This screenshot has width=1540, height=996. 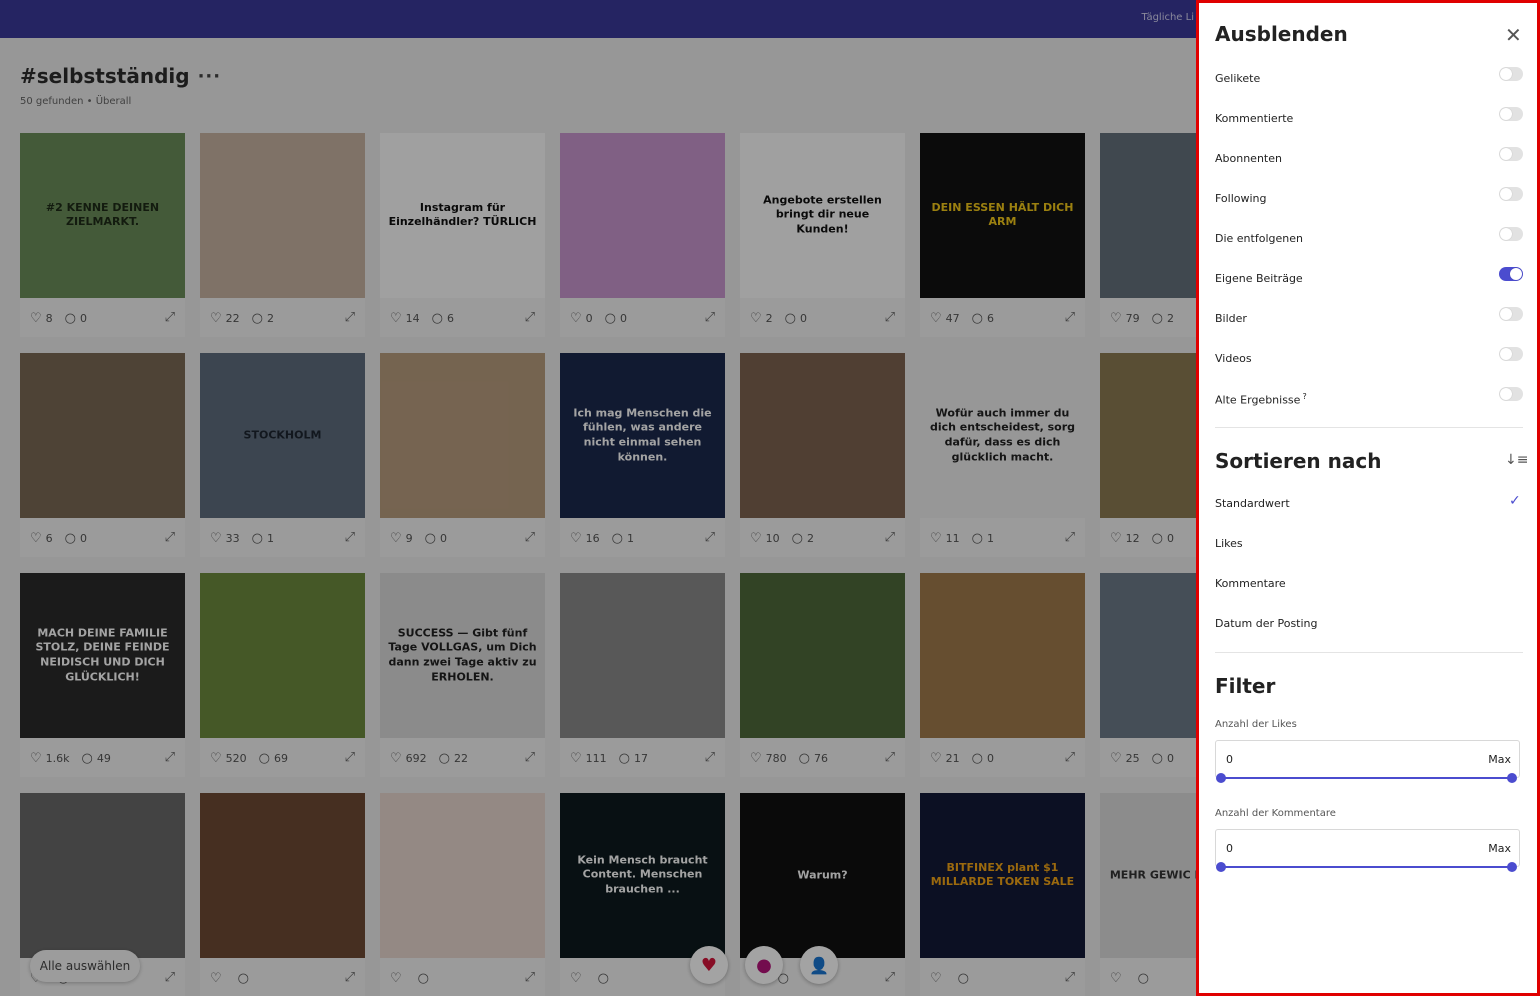 What do you see at coordinates (1367, 867) in the screenshot?
I see `comments-slider-track` at bounding box center [1367, 867].